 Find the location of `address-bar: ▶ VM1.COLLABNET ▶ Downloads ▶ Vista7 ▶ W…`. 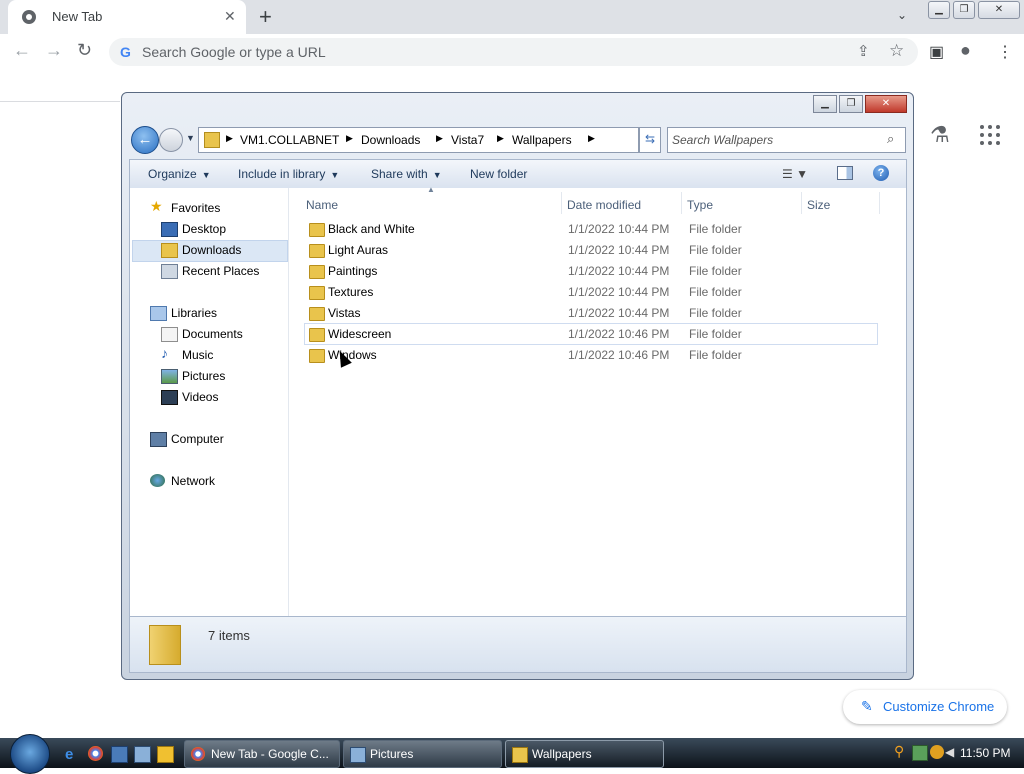

address-bar: ▶ VM1.COLLABNET ▶ Downloads ▶ Vista7 ▶ W… is located at coordinates (450, 140).